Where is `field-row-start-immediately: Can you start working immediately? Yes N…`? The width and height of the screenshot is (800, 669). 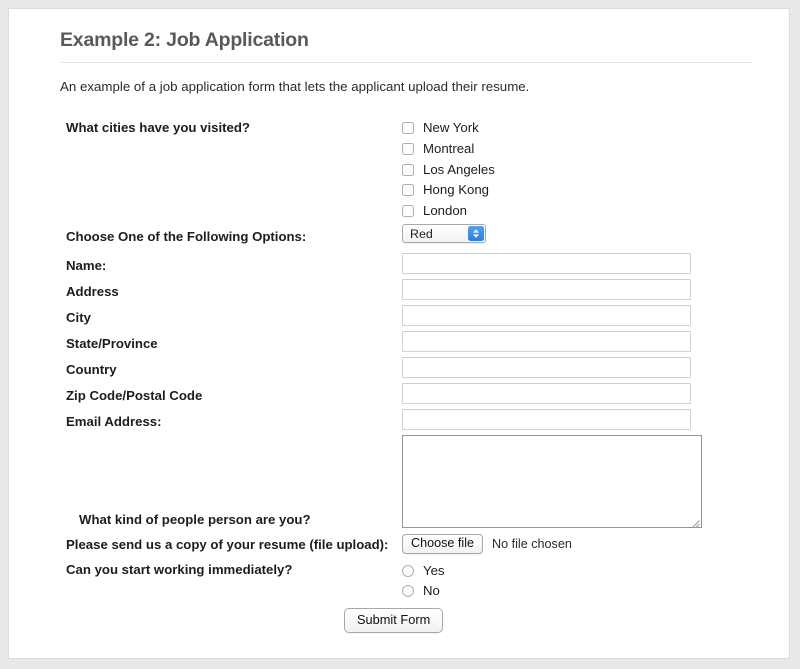 field-row-start-immediately: Can you start working immediately? Yes N… is located at coordinates (409, 580).